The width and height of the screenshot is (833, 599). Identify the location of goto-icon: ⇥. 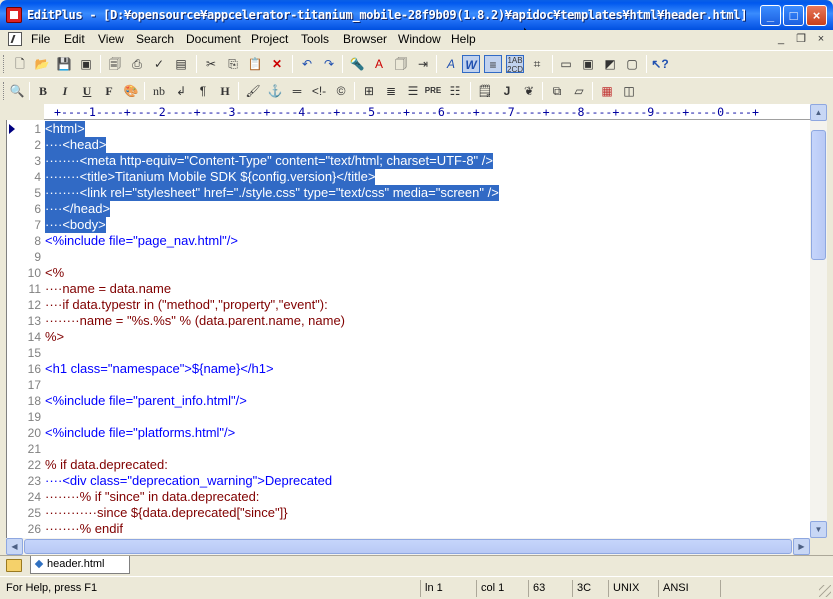
(423, 64).